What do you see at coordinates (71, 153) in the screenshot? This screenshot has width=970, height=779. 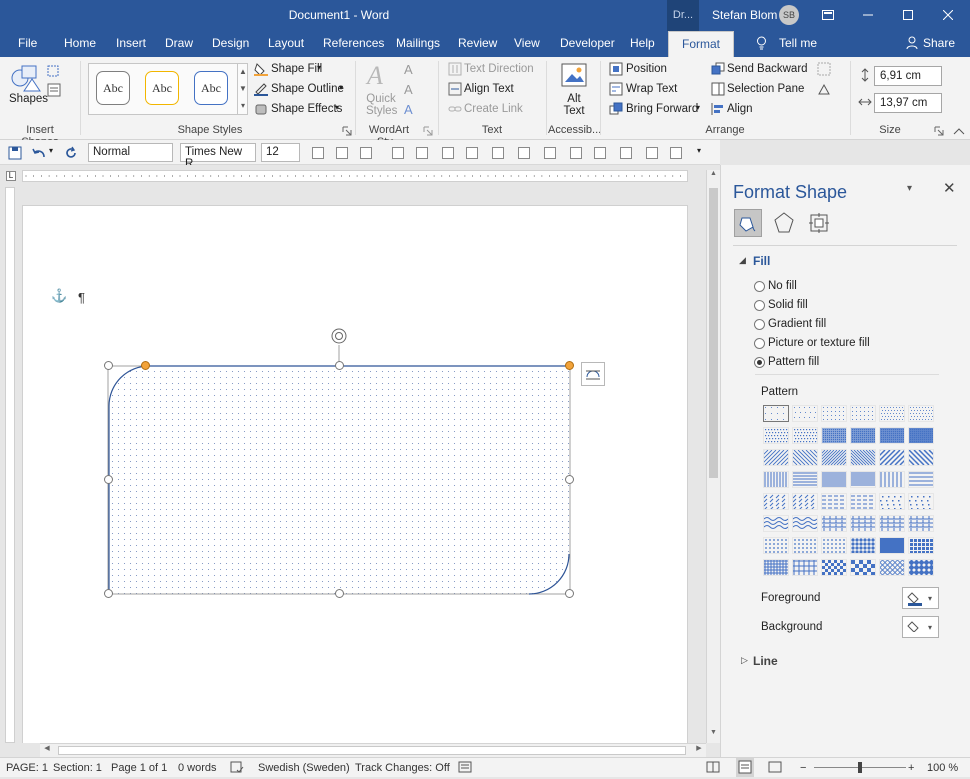 I see `repeat-icon` at bounding box center [71, 153].